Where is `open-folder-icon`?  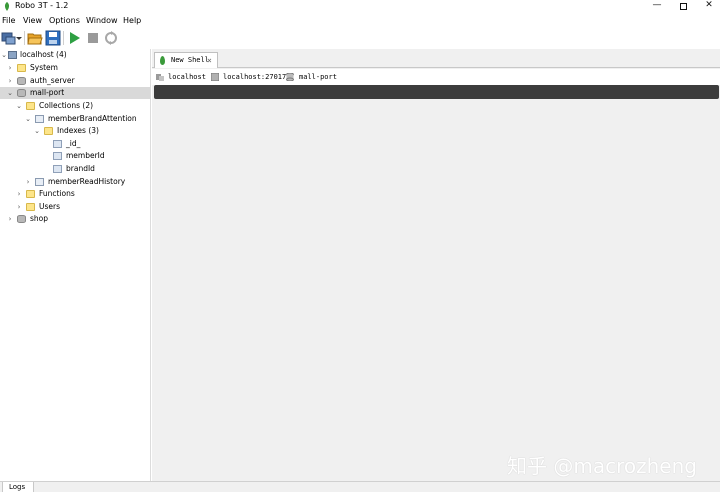 open-folder-icon is located at coordinates (35, 38).